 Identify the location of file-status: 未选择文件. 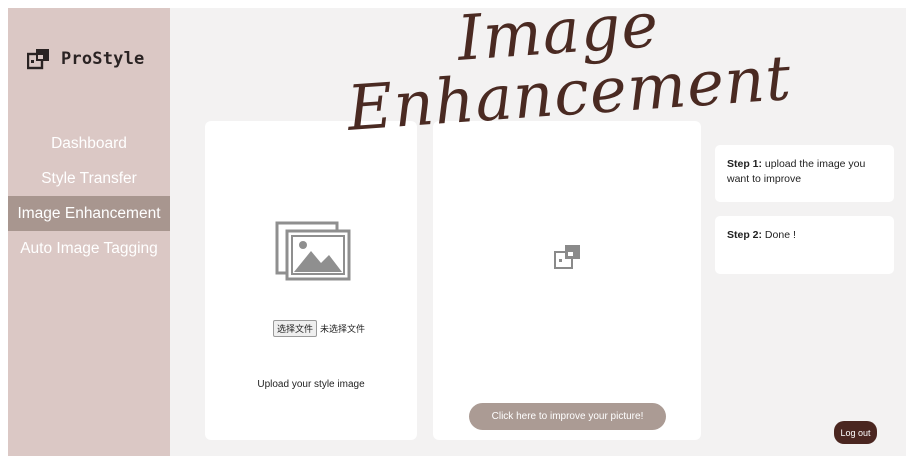
(343, 330).